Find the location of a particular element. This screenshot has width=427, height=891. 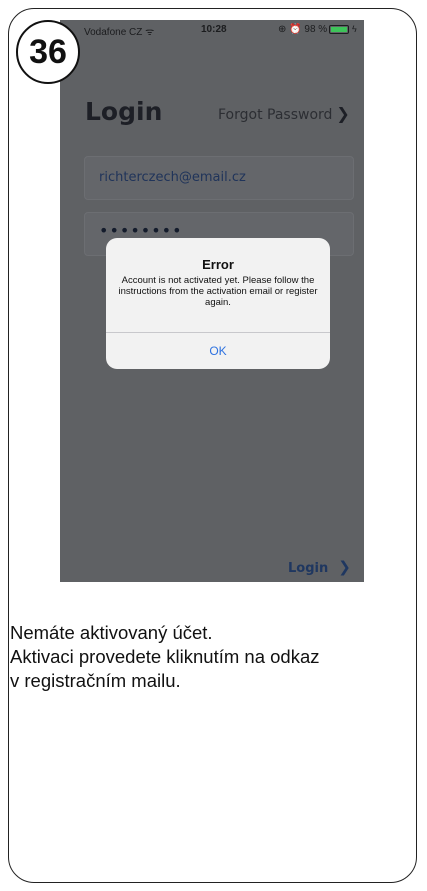

caption-line-1: Nemáte aktivovaný účet. is located at coordinates (111, 632).